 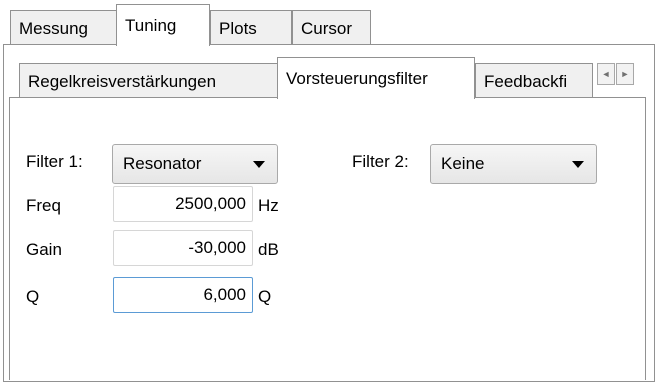 I want to click on scroll-right-button: ►, so click(x=625, y=74).